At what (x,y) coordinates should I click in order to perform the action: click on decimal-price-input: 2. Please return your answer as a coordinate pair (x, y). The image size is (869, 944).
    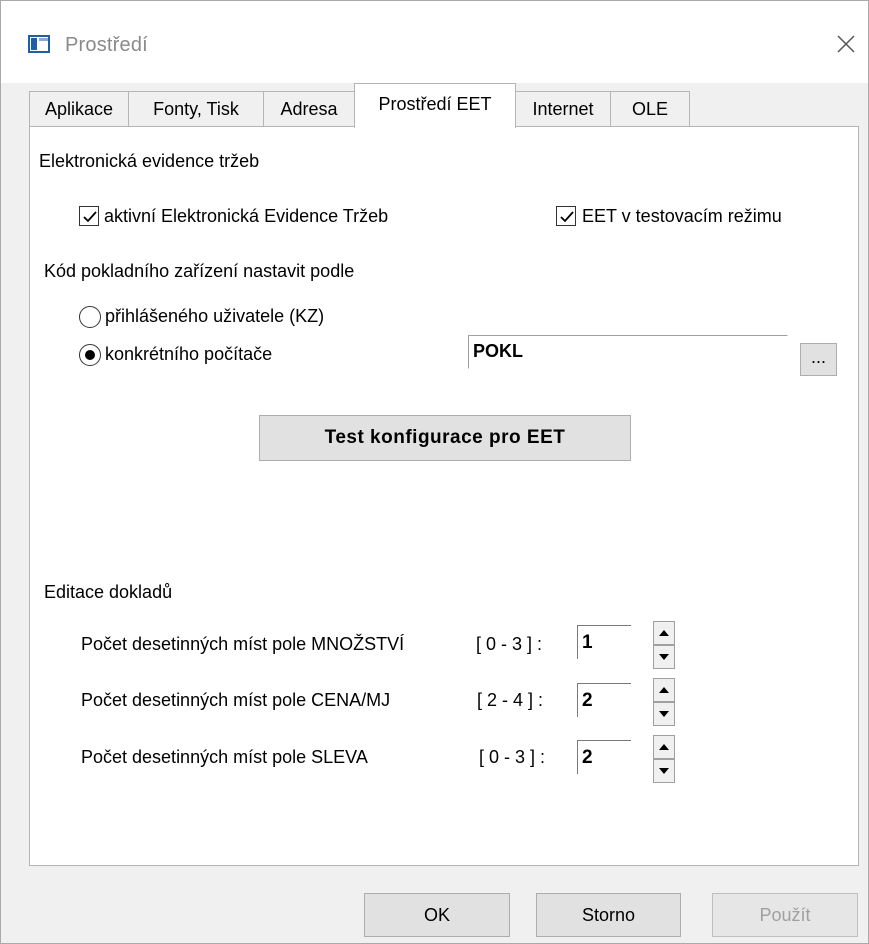
    Looking at the image, I should click on (604, 700).